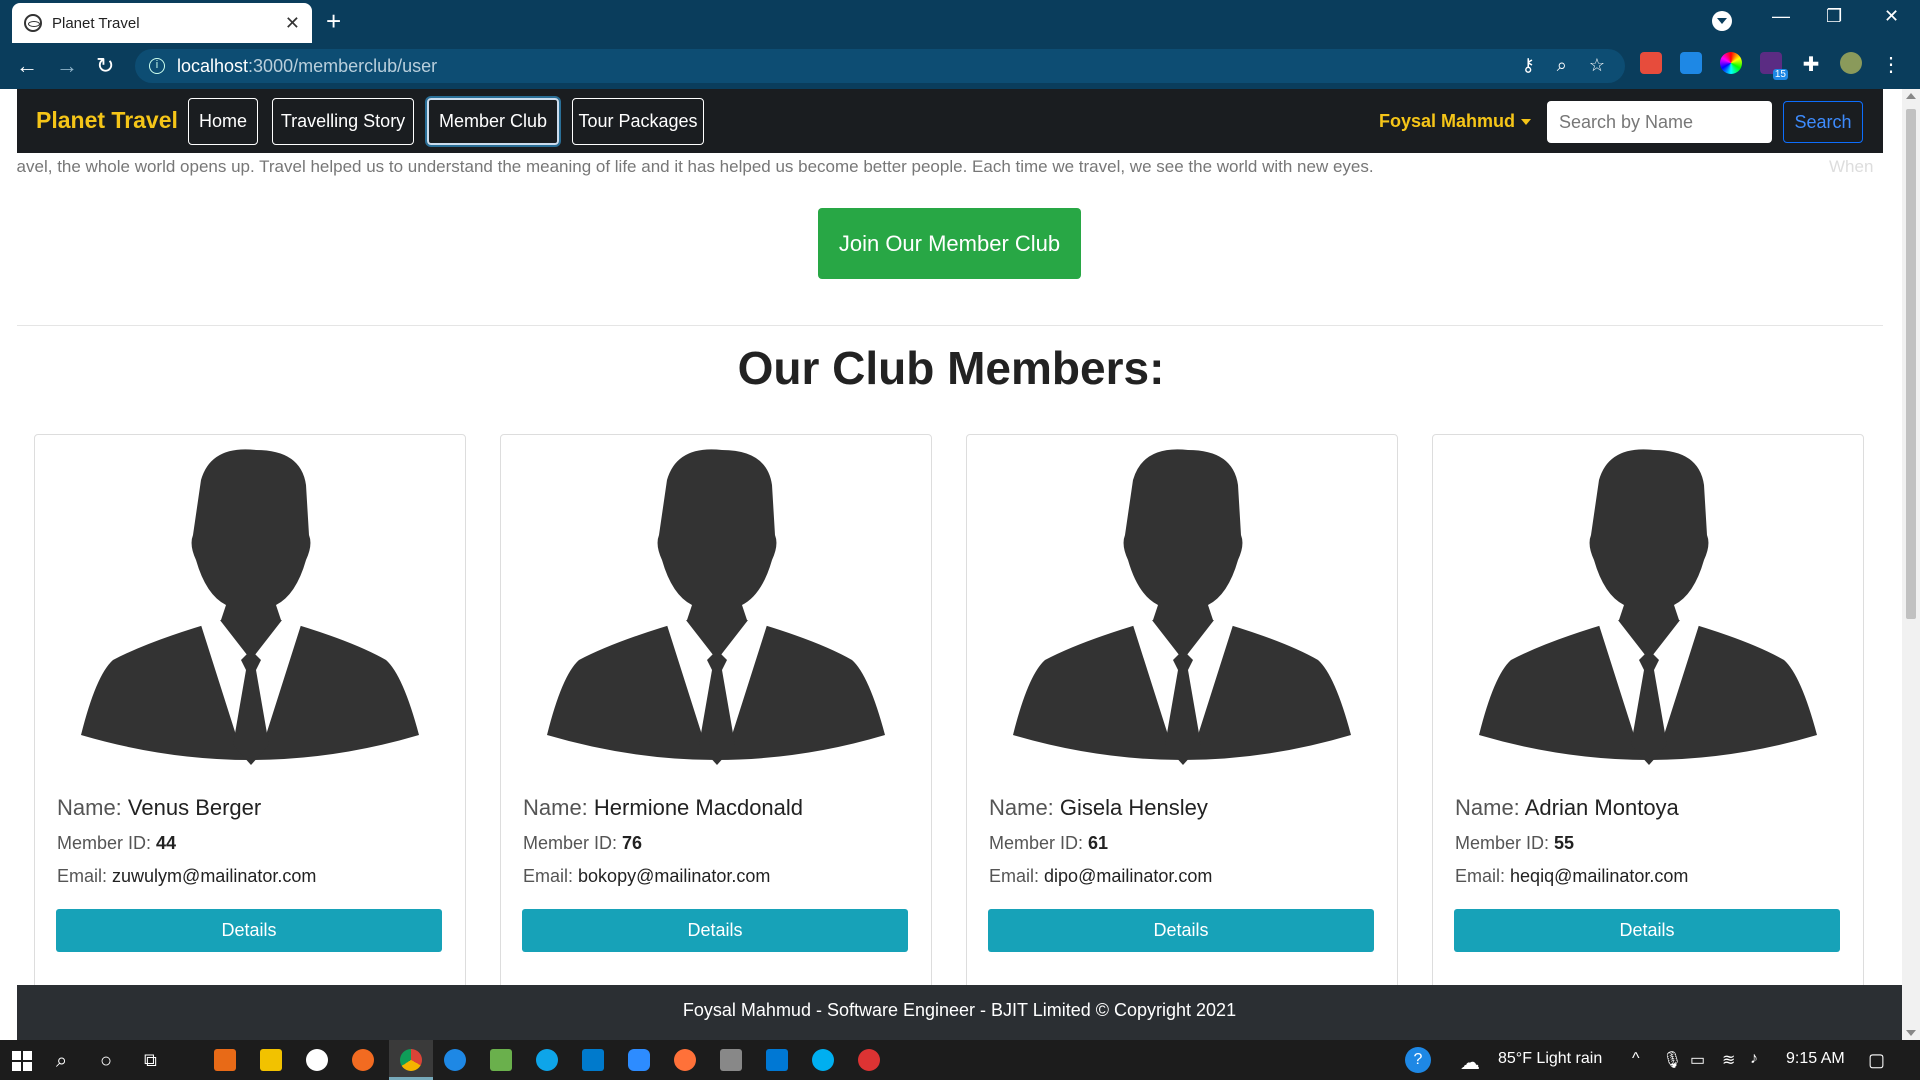 The height and width of the screenshot is (1080, 1920). What do you see at coordinates (1774, 66) in the screenshot?
I see `extension-icon: 15` at bounding box center [1774, 66].